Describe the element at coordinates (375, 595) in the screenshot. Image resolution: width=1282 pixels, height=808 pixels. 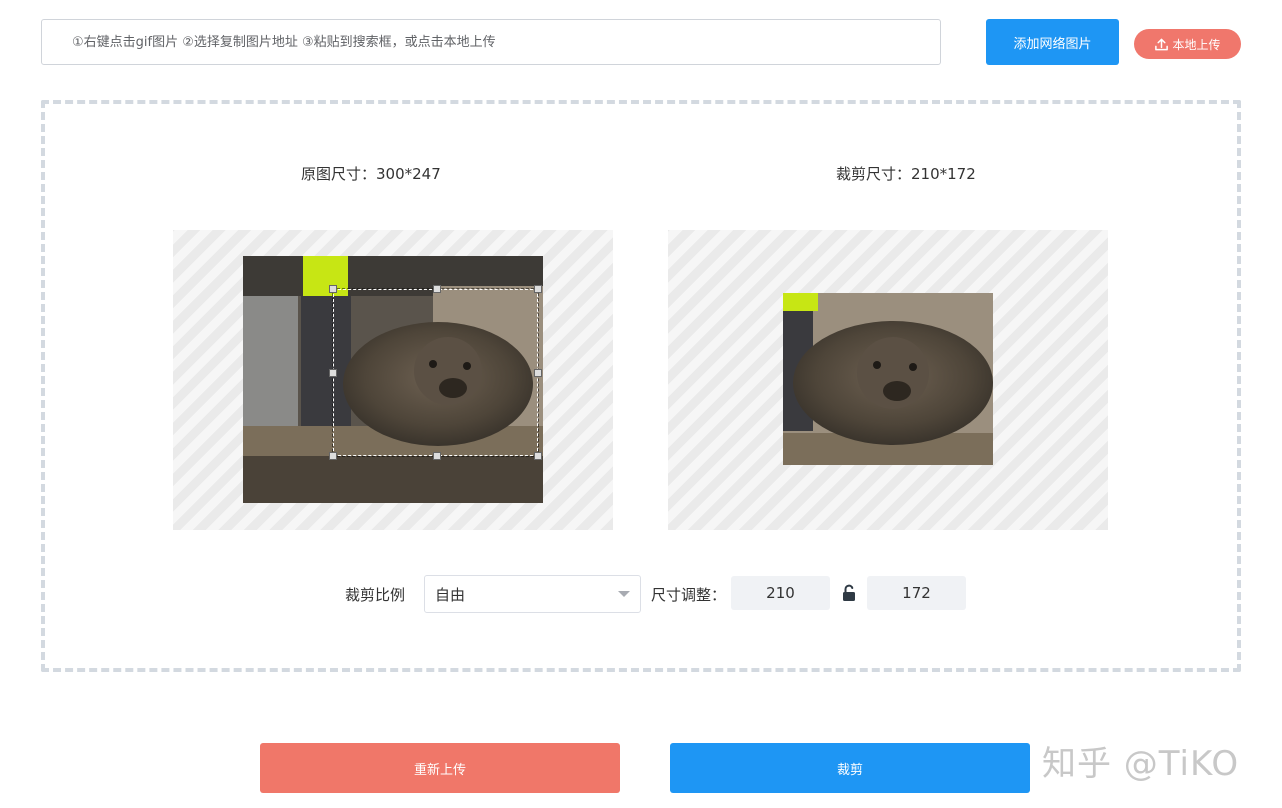
I see `crop-ratio-label: 裁剪比例` at that location.